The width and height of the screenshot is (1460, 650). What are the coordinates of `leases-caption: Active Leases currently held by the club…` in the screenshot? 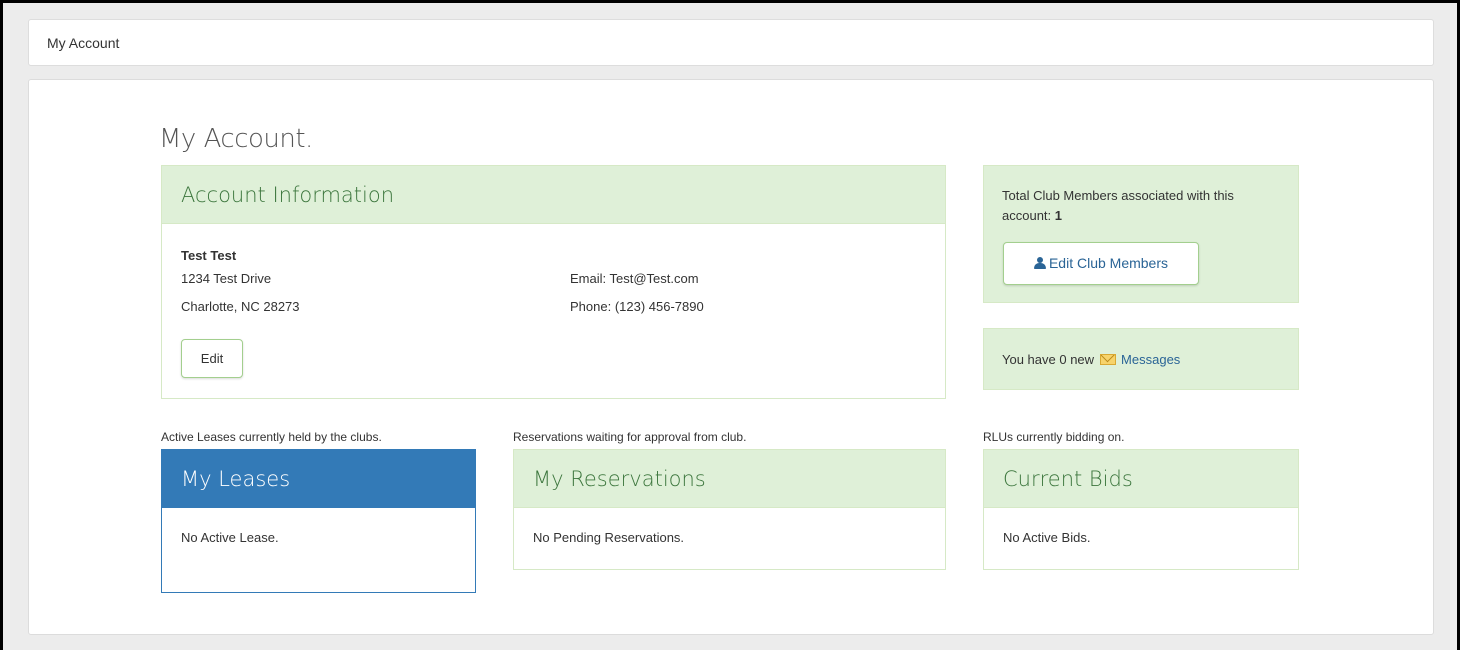 It's located at (271, 437).